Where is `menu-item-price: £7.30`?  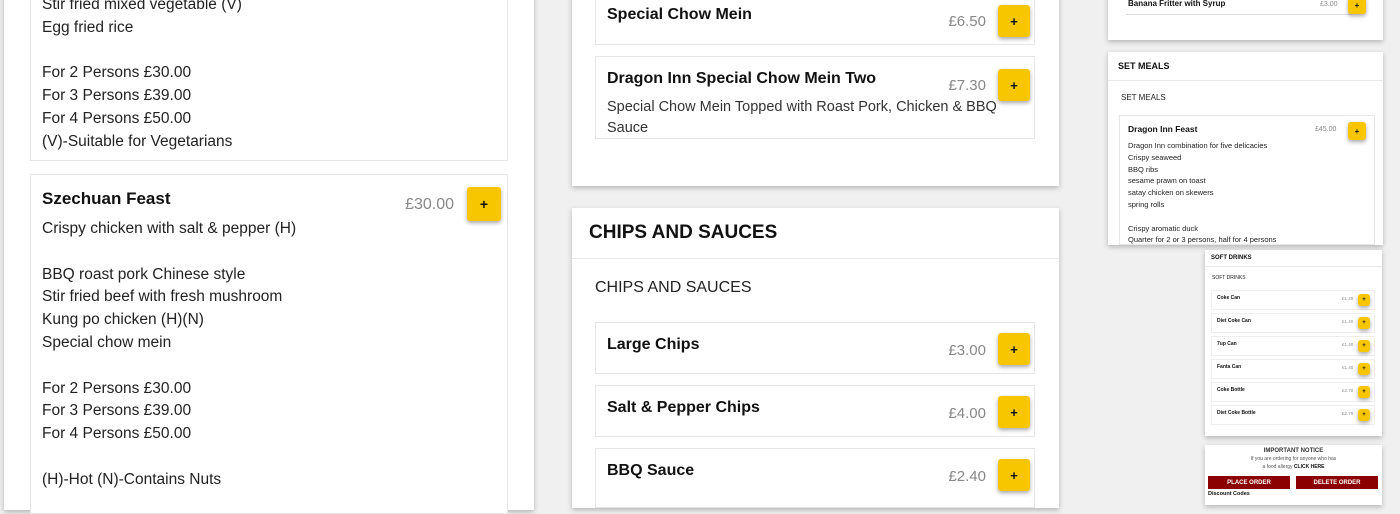
menu-item-price: £7.30 is located at coordinates (967, 85).